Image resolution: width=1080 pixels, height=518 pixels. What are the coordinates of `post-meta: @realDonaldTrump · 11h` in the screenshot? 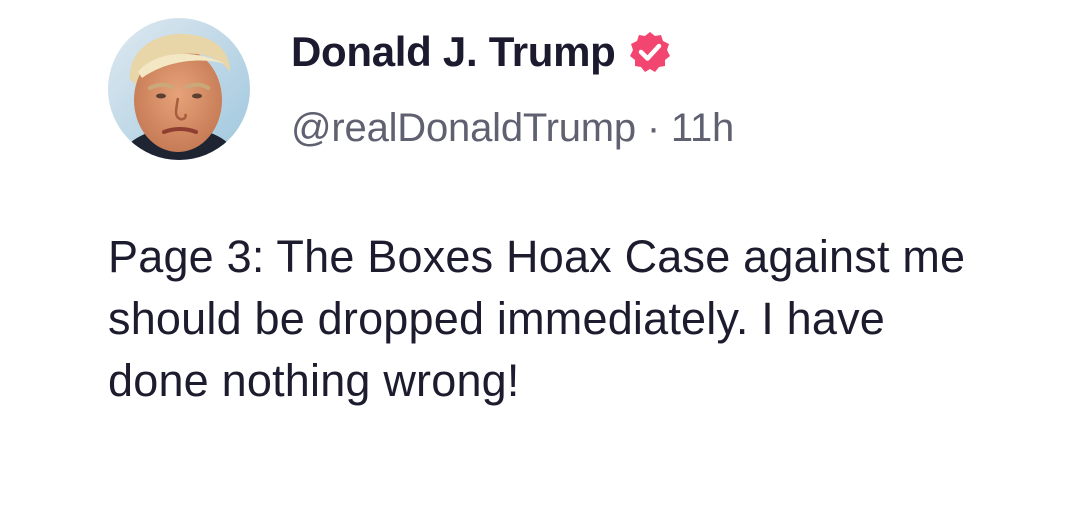 It's located at (512, 128).